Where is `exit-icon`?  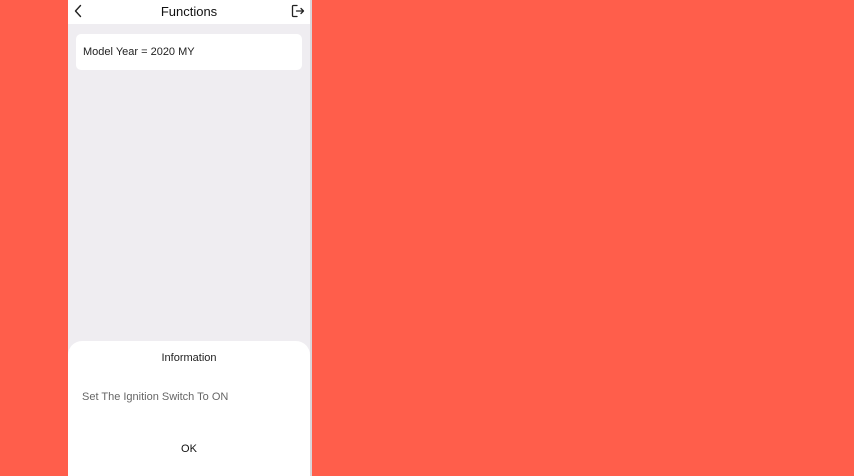 exit-icon is located at coordinates (298, 11).